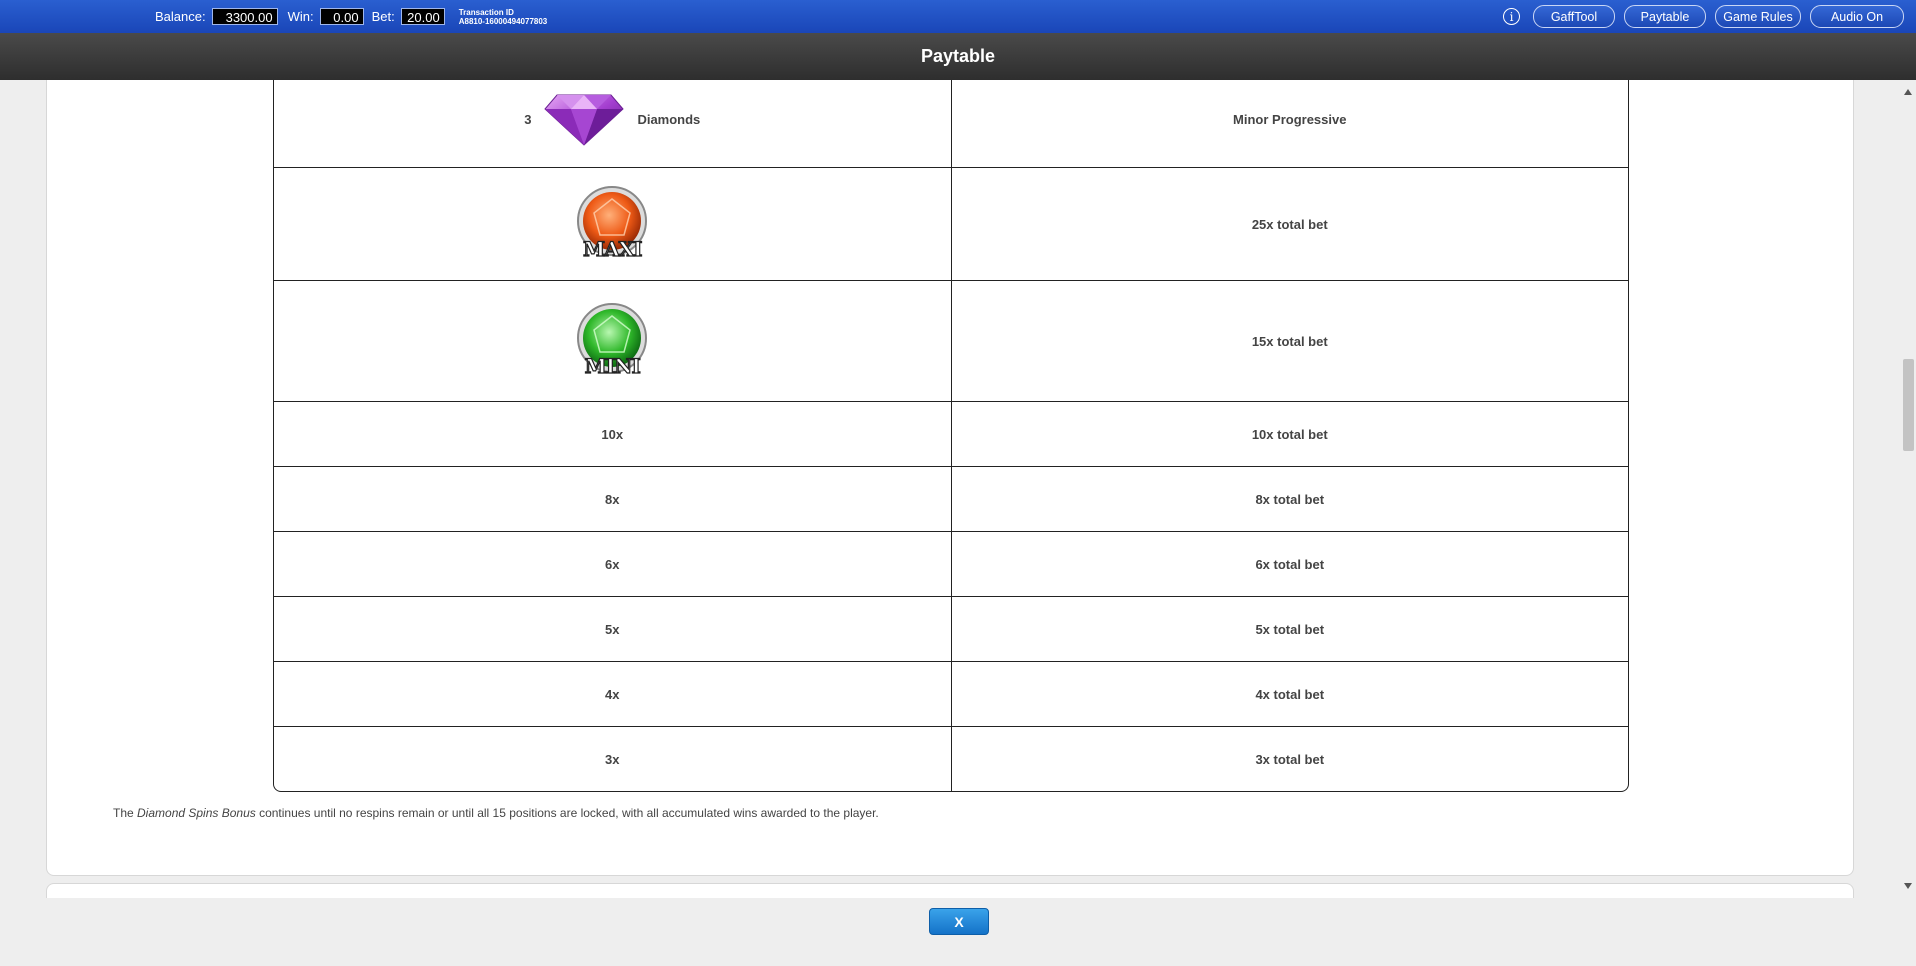 The height and width of the screenshot is (966, 1916). What do you see at coordinates (300, 16) in the screenshot?
I see `win-label: Win:` at bounding box center [300, 16].